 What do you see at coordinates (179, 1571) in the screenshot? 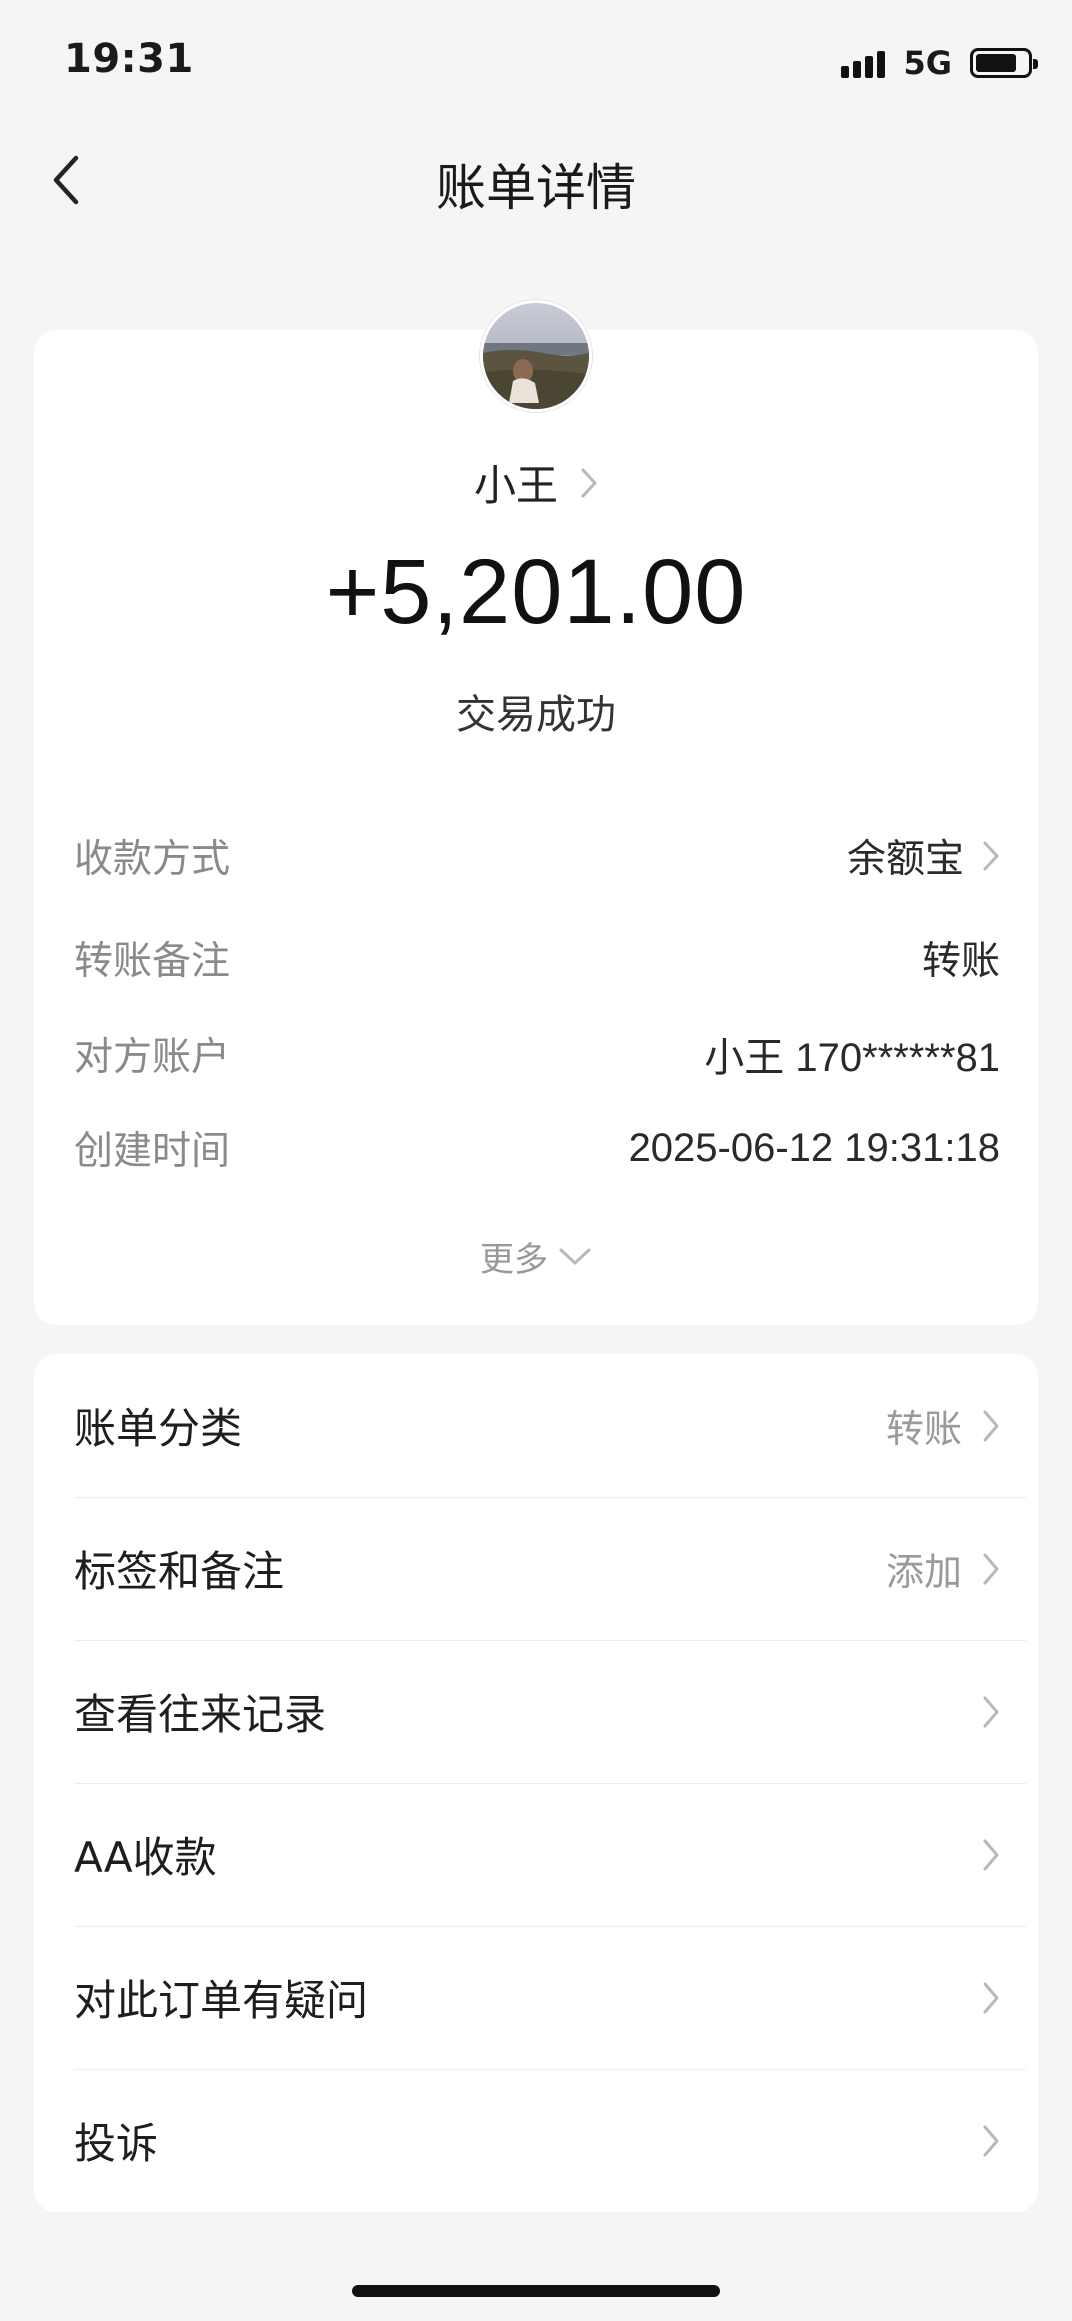
I see `menu-item-label: 标签和备注` at bounding box center [179, 1571].